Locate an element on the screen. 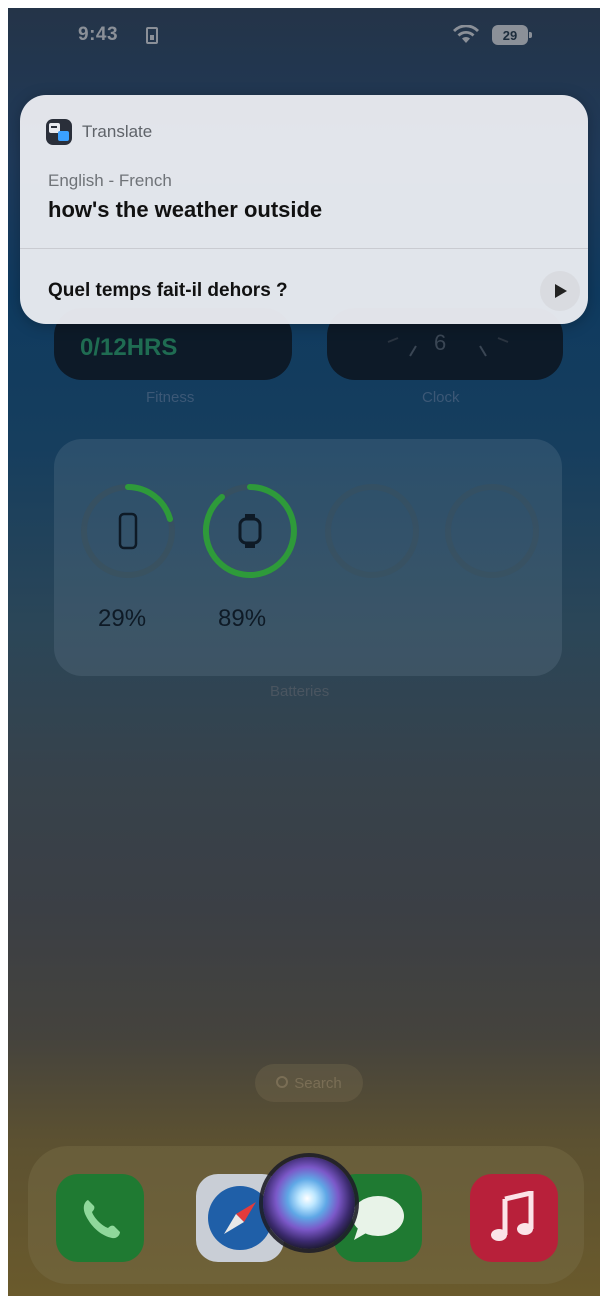  iphone-icon is located at coordinates (128, 531).